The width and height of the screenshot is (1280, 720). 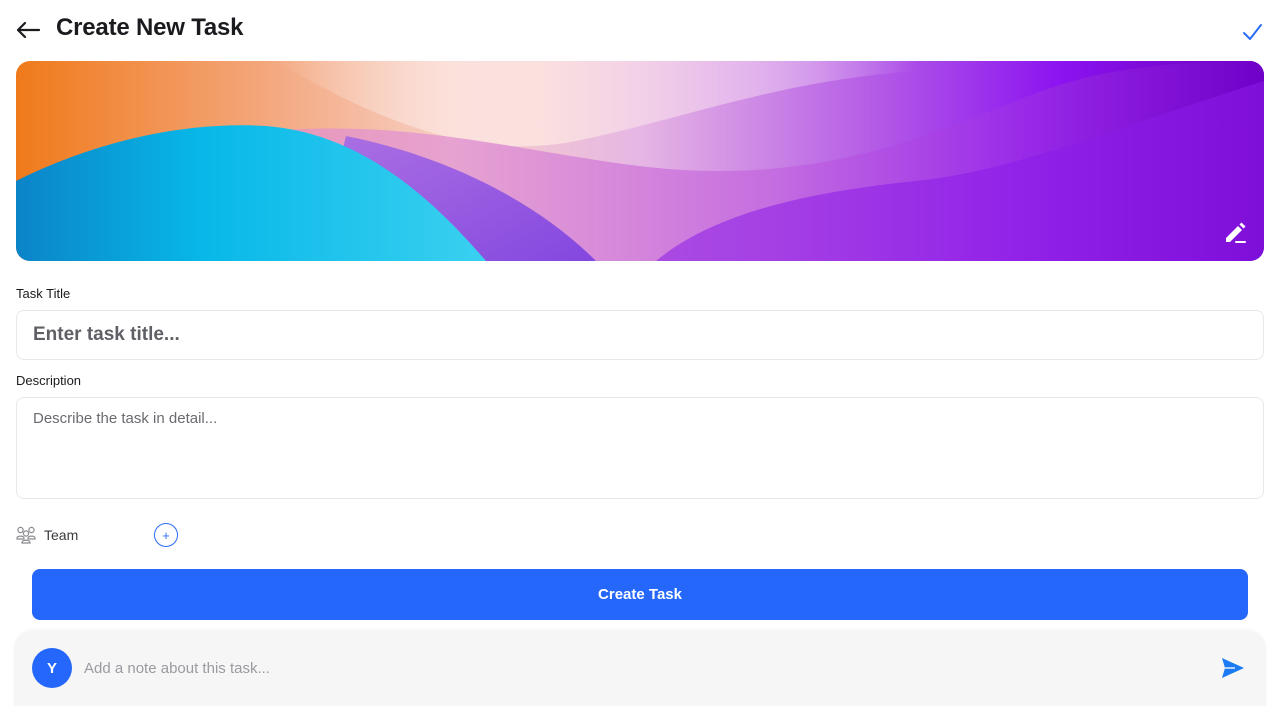 I want to click on add-team-member-button: +, so click(x=166, y=535).